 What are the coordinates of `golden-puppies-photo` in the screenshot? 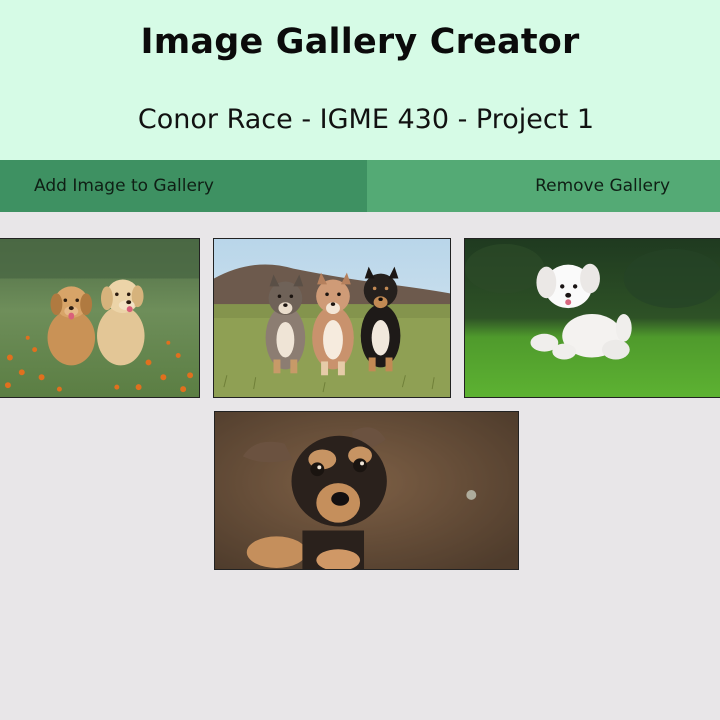 It's located at (99, 318).